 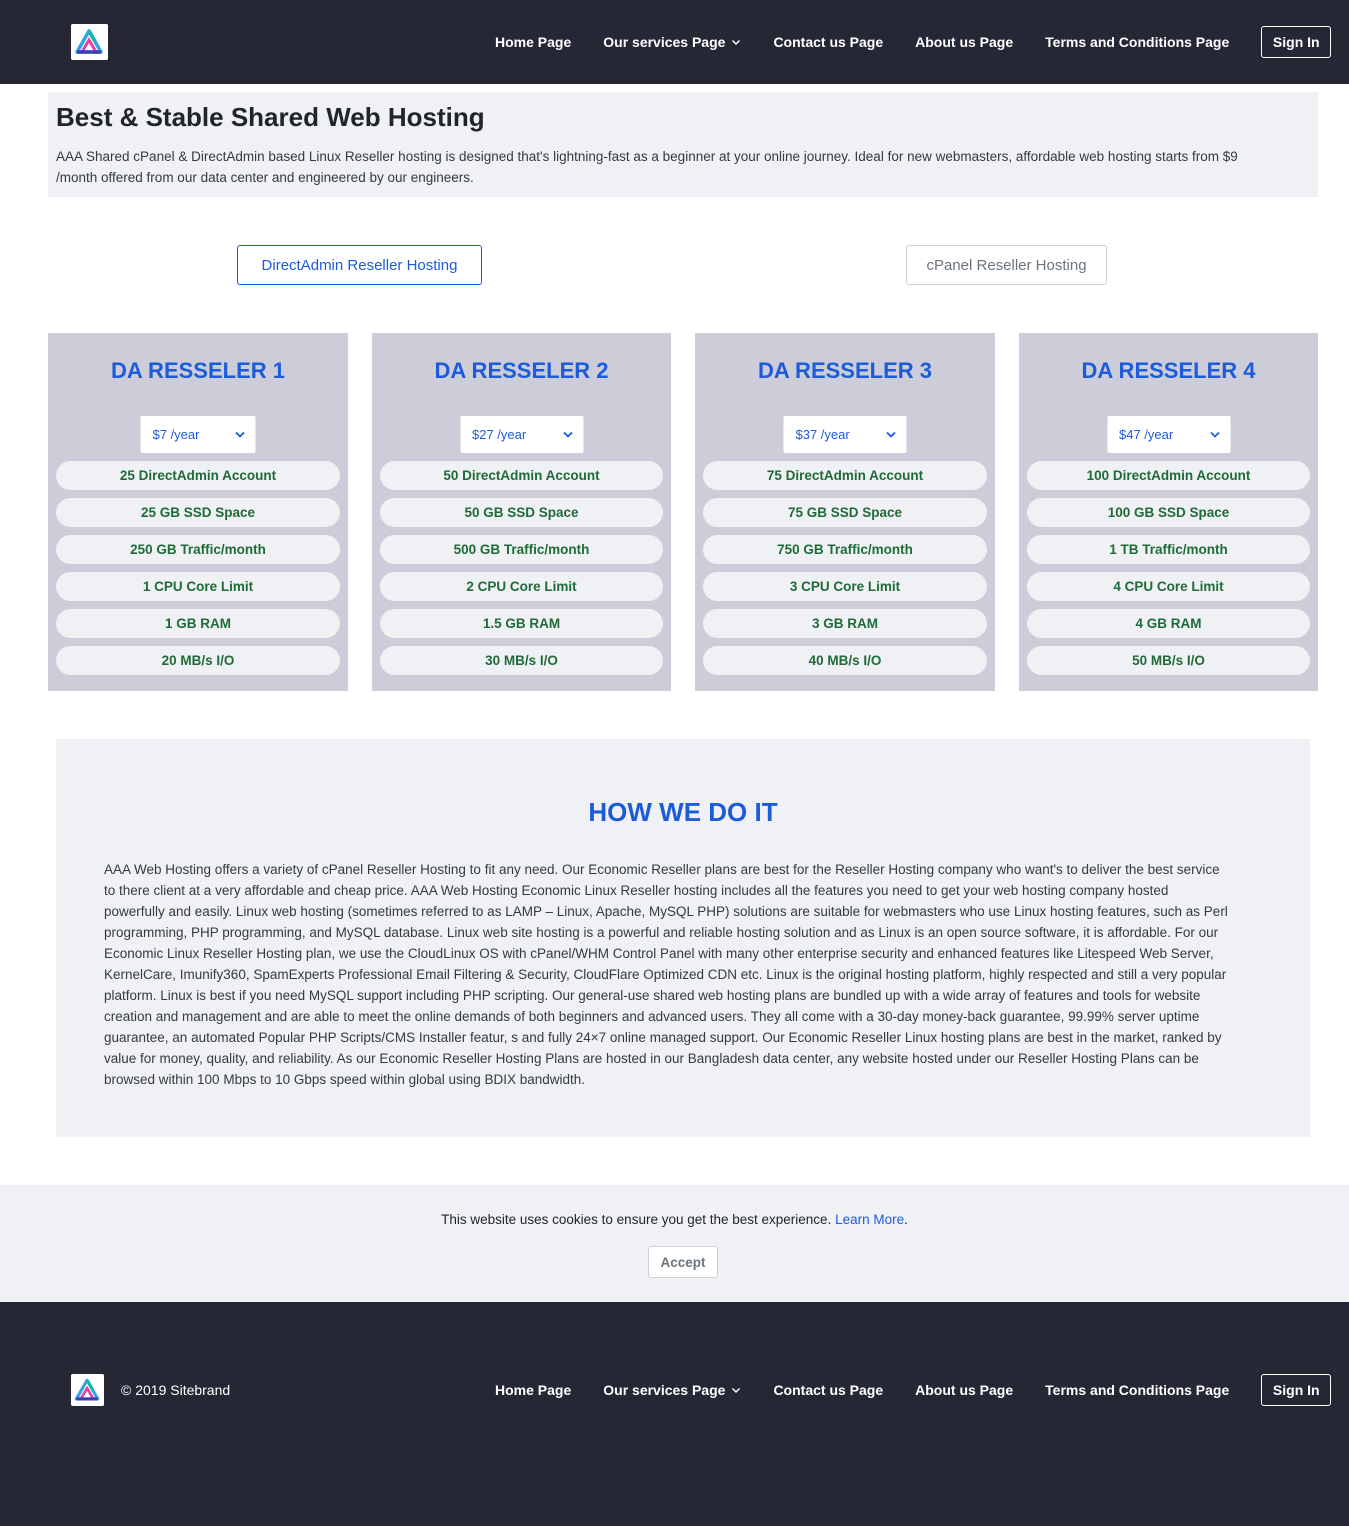 What do you see at coordinates (1168, 549) in the screenshot?
I see `plan-feature: 1 TB Traffic/month` at bounding box center [1168, 549].